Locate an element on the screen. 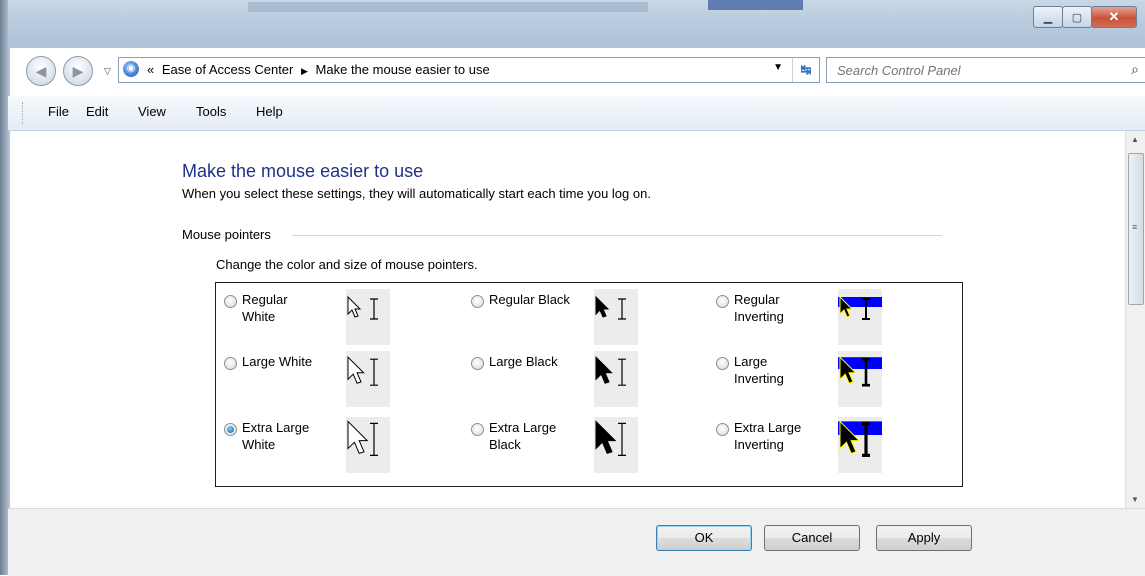 The width and height of the screenshot is (1145, 576). pointer-option-label-line1: Regular Black is located at coordinates (529, 299).